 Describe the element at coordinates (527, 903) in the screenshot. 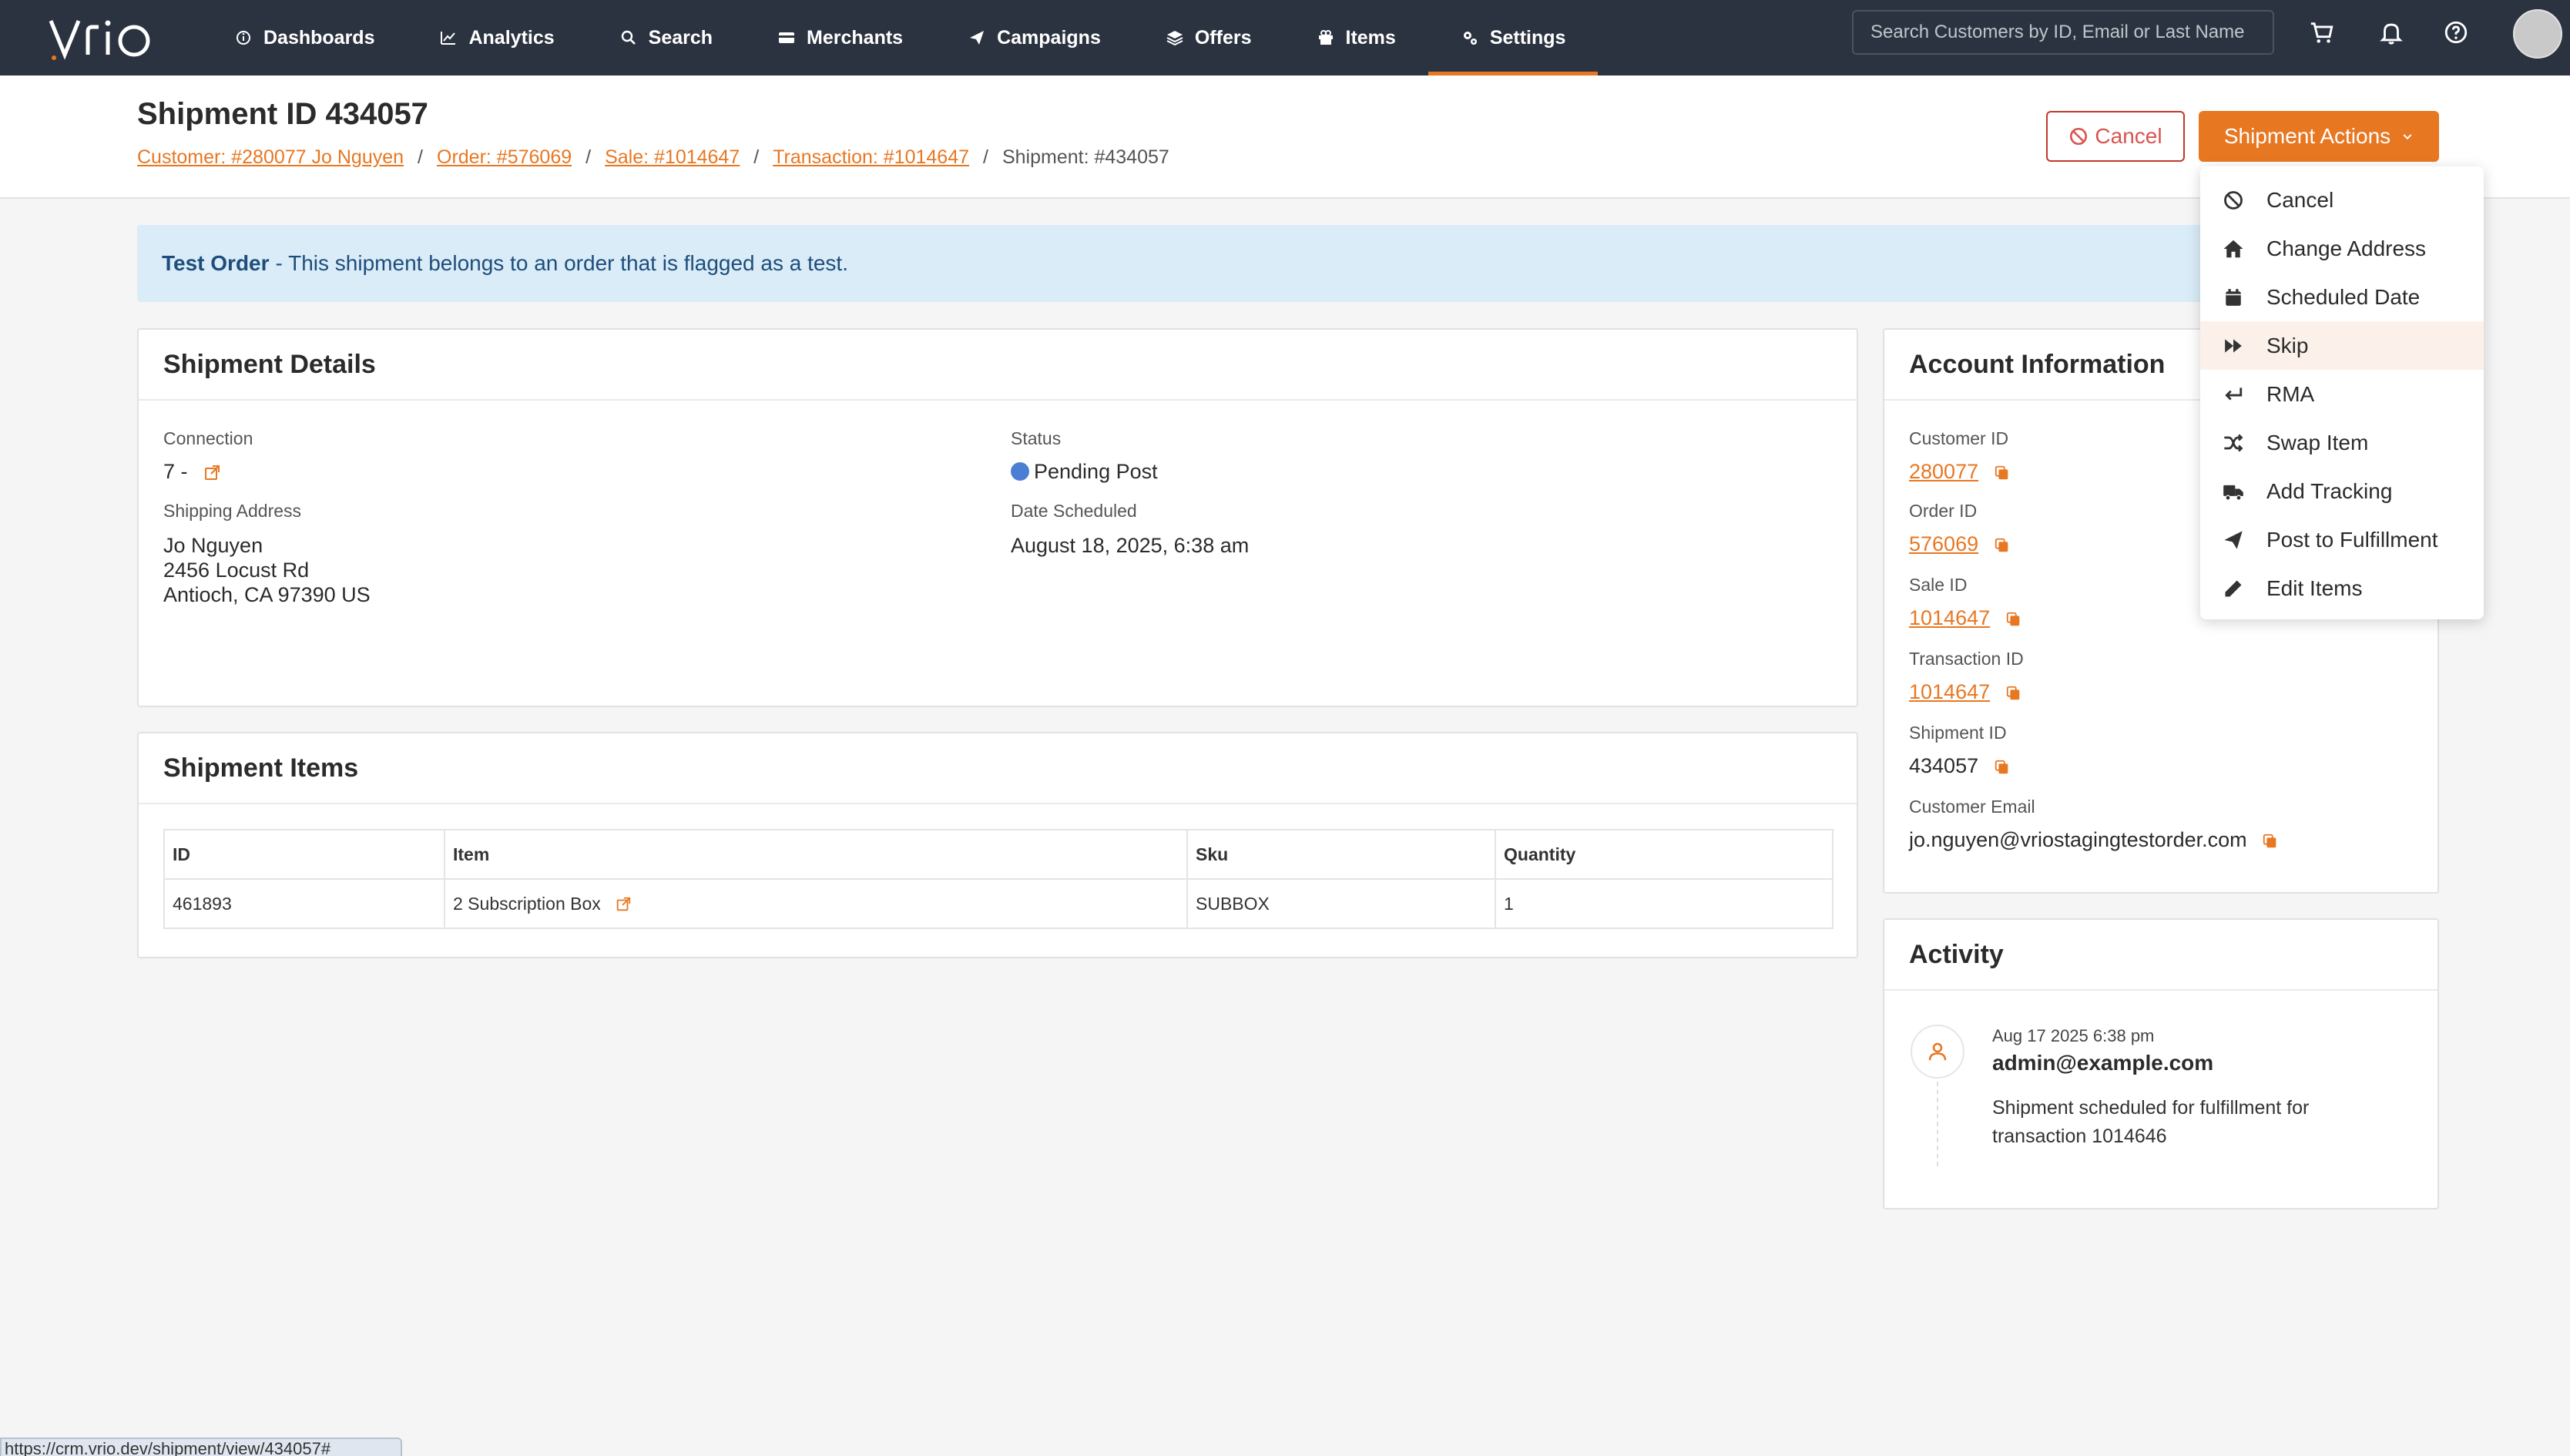

I see `item-name: 2 Subscription Box` at that location.